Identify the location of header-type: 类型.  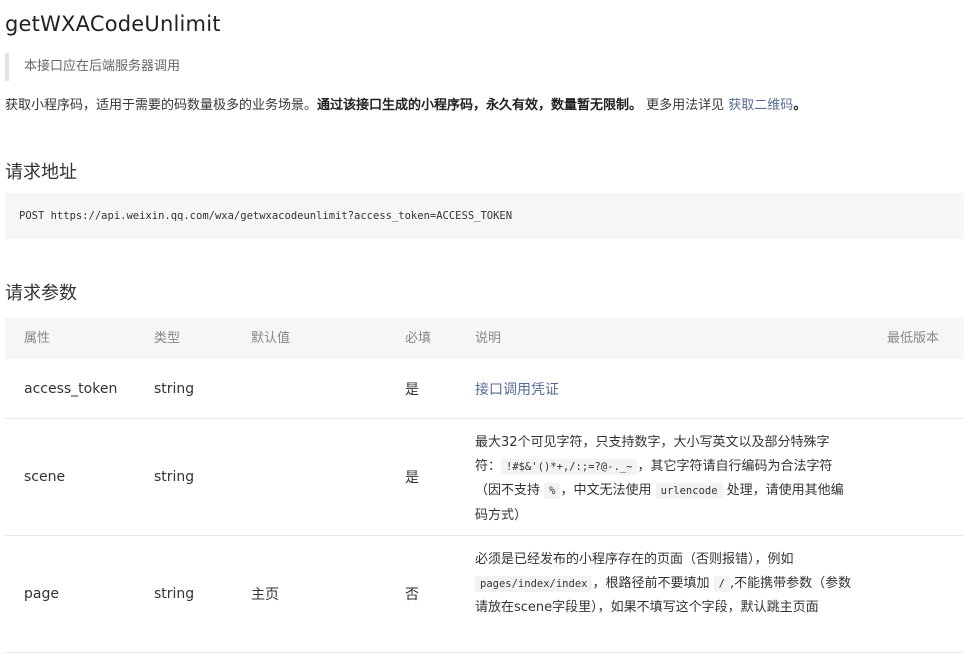
(167, 338).